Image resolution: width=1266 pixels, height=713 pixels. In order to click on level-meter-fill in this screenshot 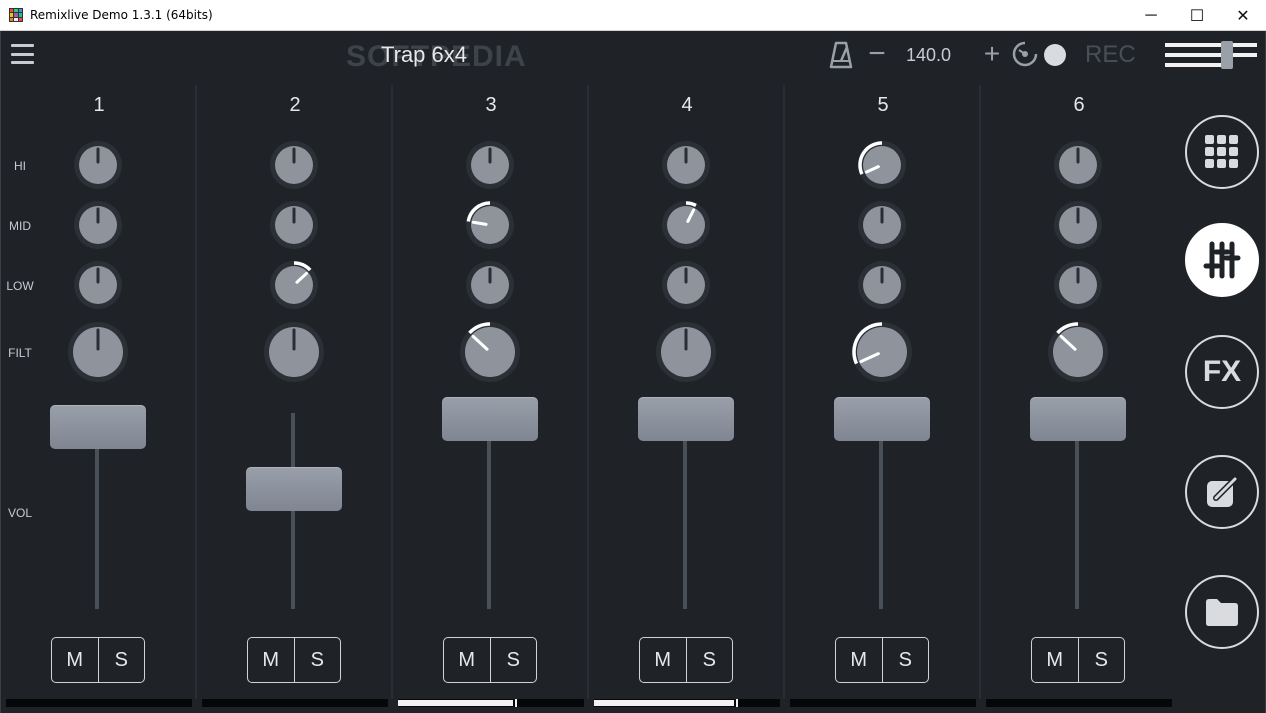, I will do `click(455, 703)`.